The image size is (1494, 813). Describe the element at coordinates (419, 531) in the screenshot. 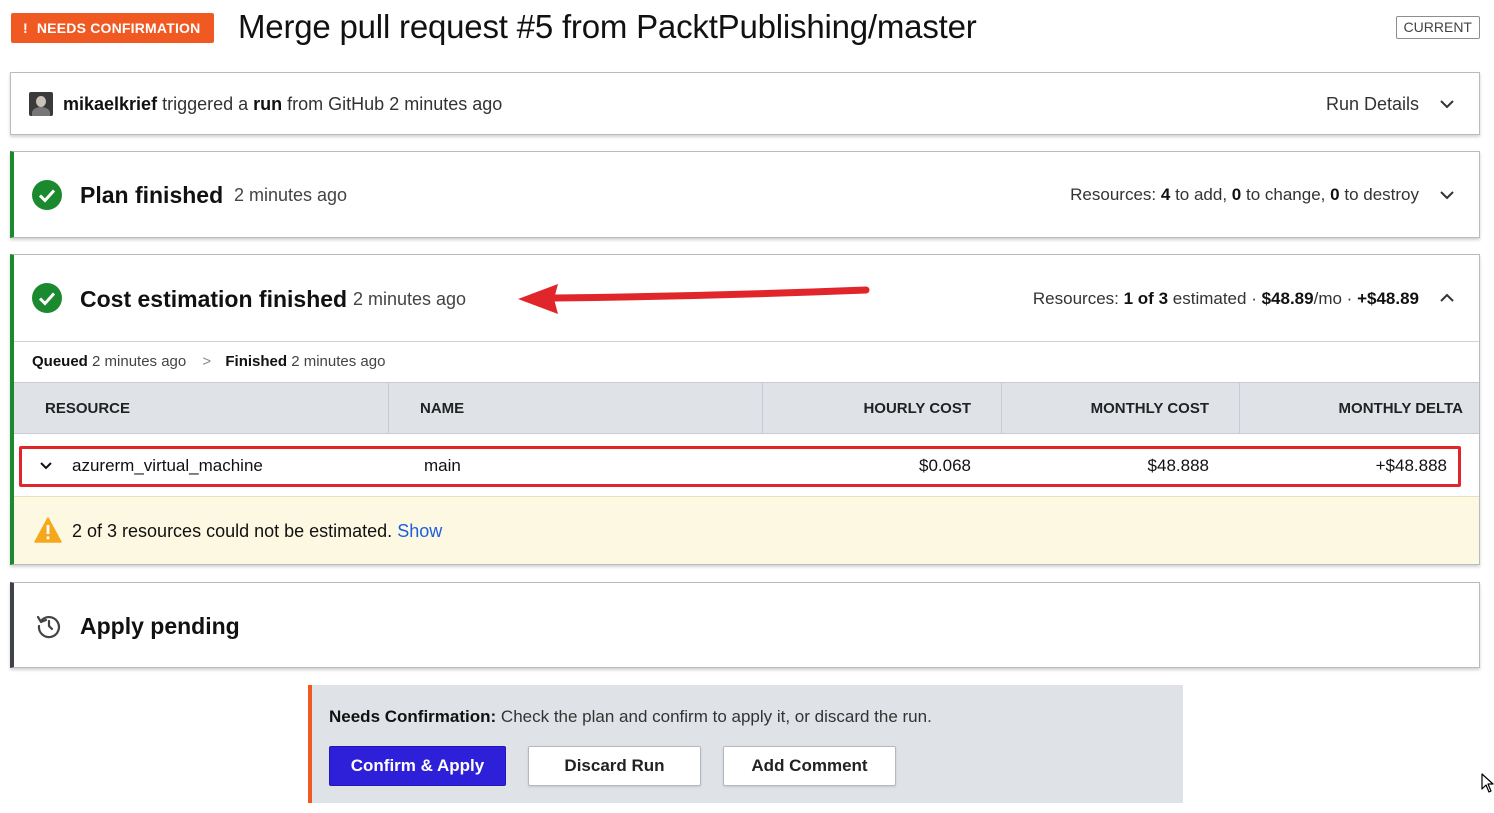

I see `show-link: Show` at that location.